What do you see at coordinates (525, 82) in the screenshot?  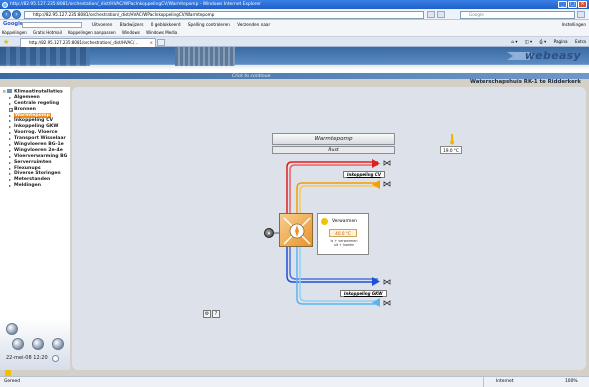 I see `location-title: Waterschapshuis RK-1 te Ridderkerk` at bounding box center [525, 82].